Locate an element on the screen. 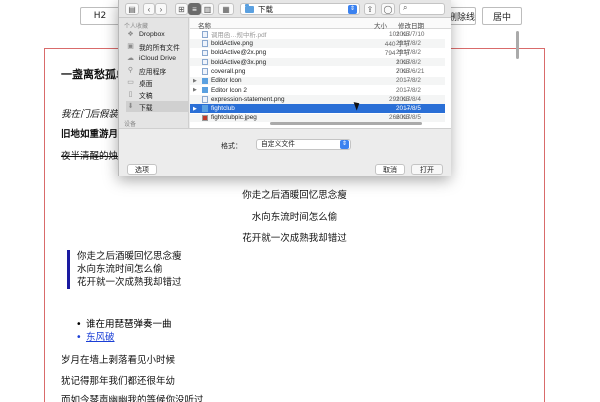 Image resolution: width=600 pixels, height=402 pixels. desktop-icon: ▭ is located at coordinates (130, 82).